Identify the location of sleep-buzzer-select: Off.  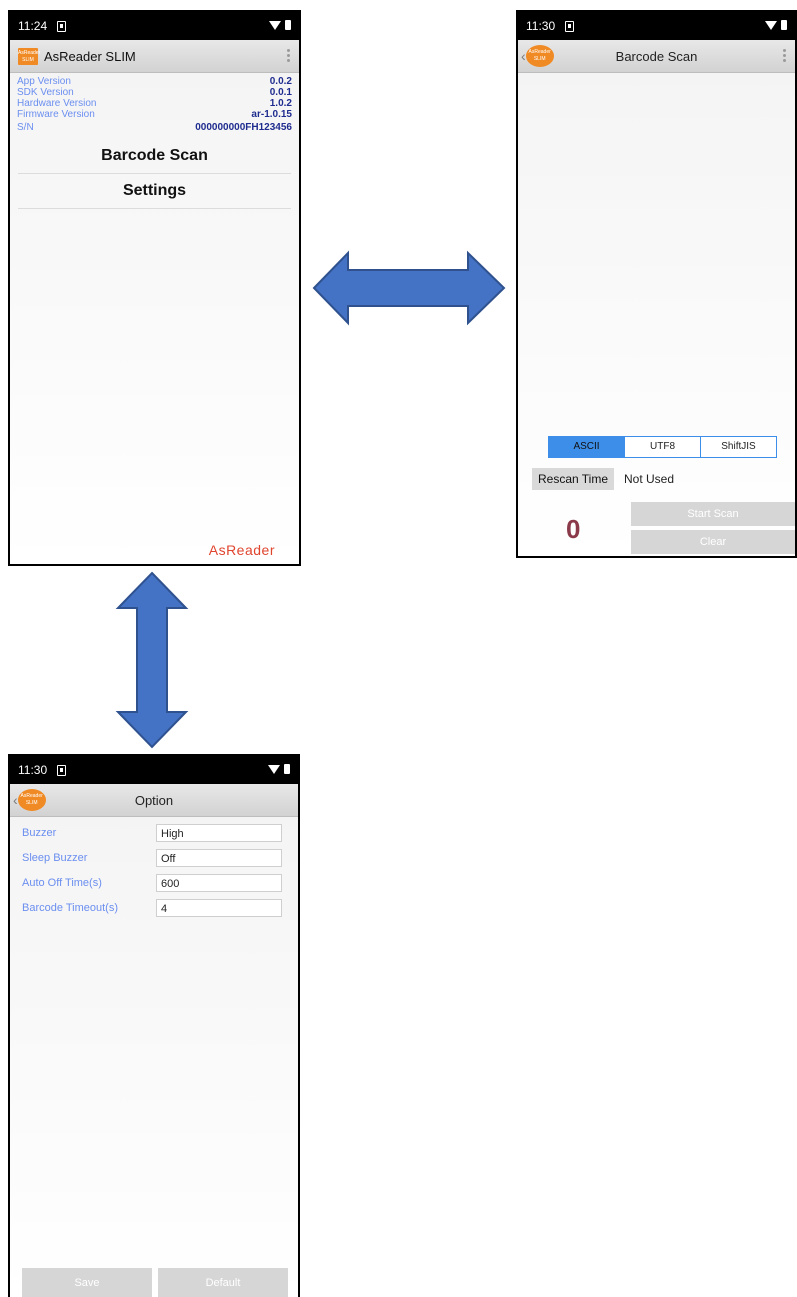
(219, 858).